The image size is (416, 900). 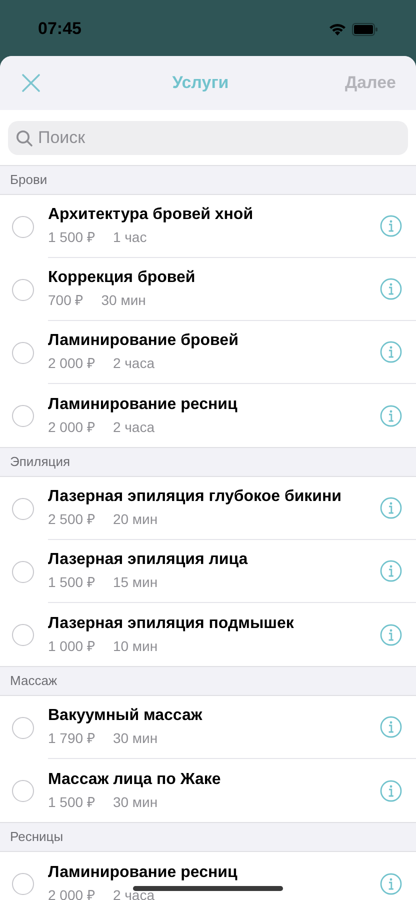 I want to click on service-name: Архитектура бровей хной, so click(x=151, y=215).